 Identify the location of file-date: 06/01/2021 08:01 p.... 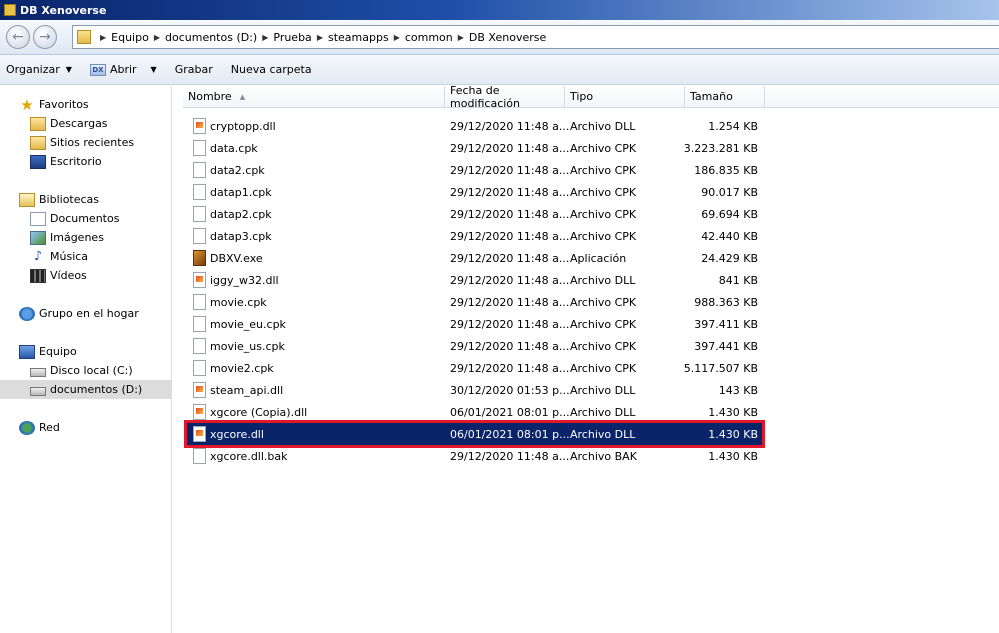
(510, 412).